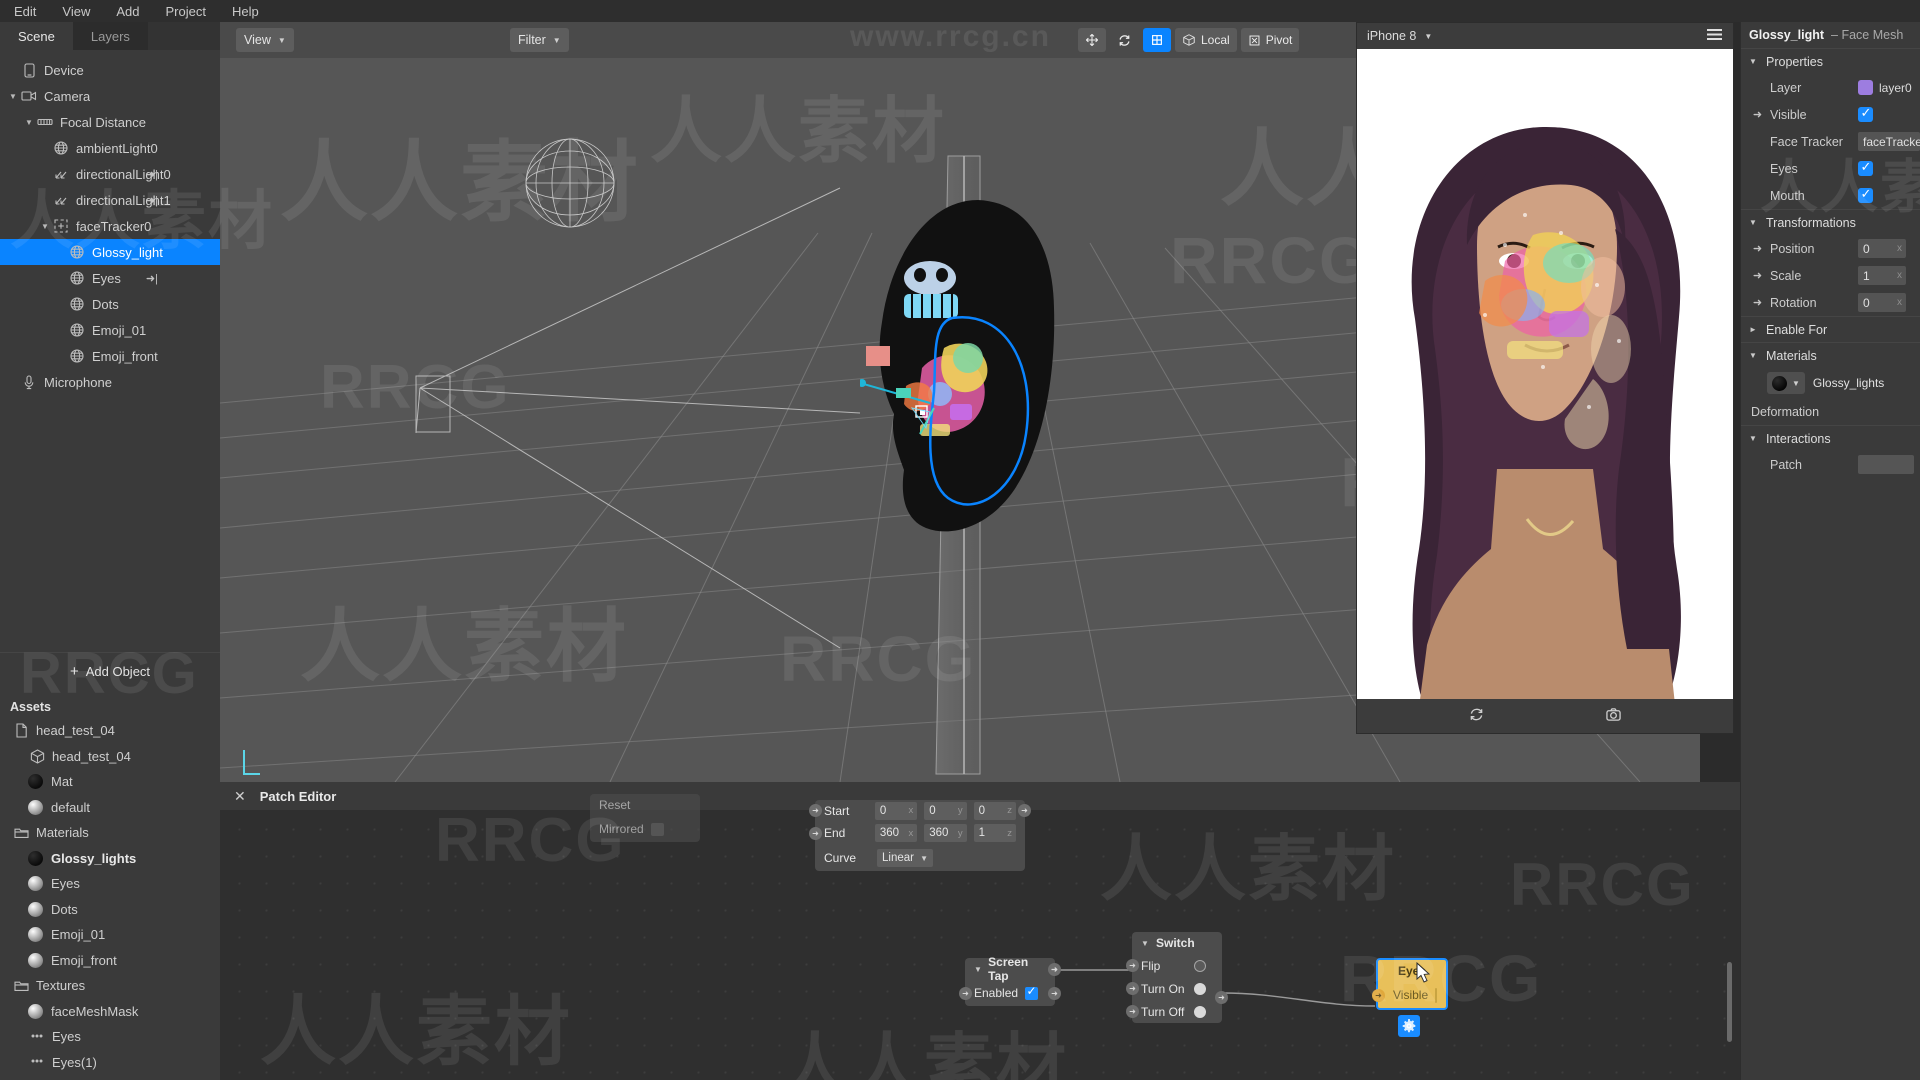  Describe the element at coordinates (35, 884) in the screenshot. I see `material-sphere-light-icon` at that location.